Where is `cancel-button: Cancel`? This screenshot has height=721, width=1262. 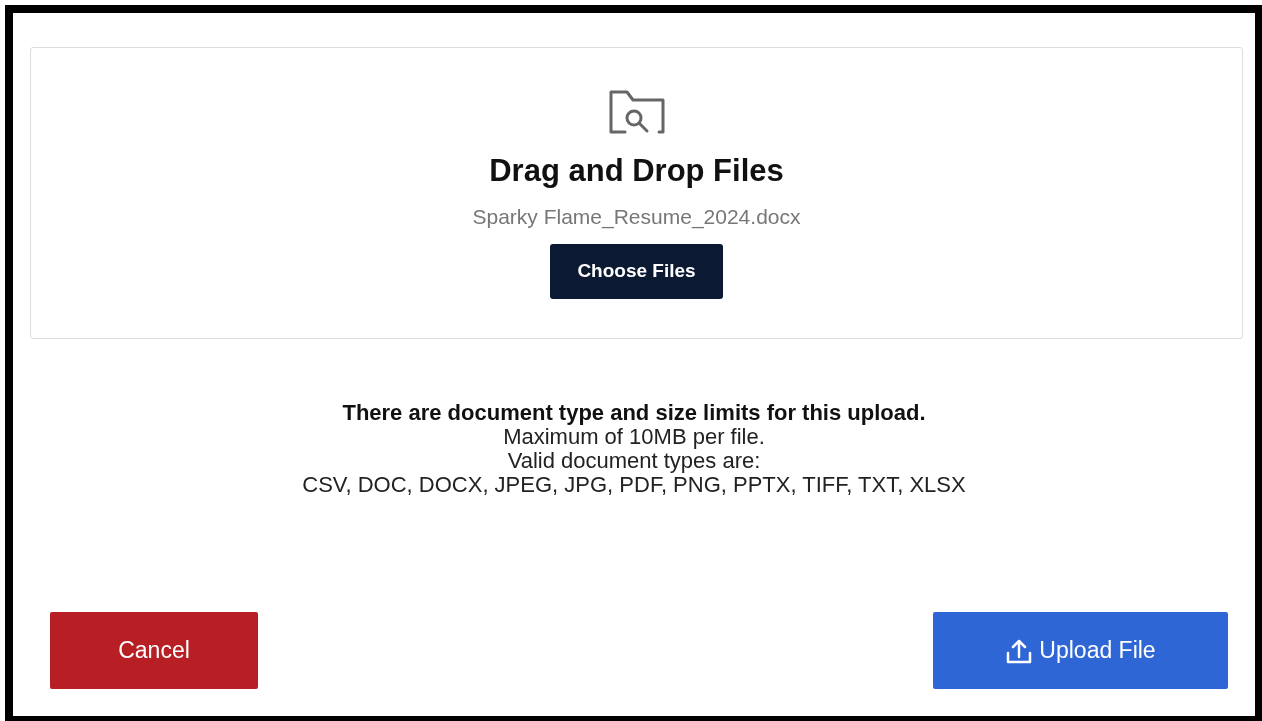
cancel-button: Cancel is located at coordinates (154, 650).